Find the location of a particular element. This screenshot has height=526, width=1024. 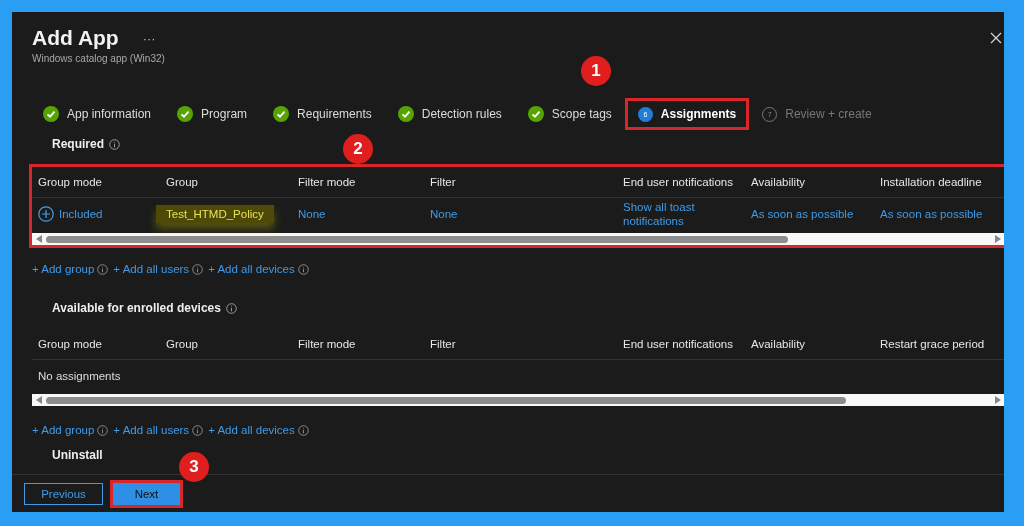

cell-link: Show all toast notifications is located at coordinates (678, 214).